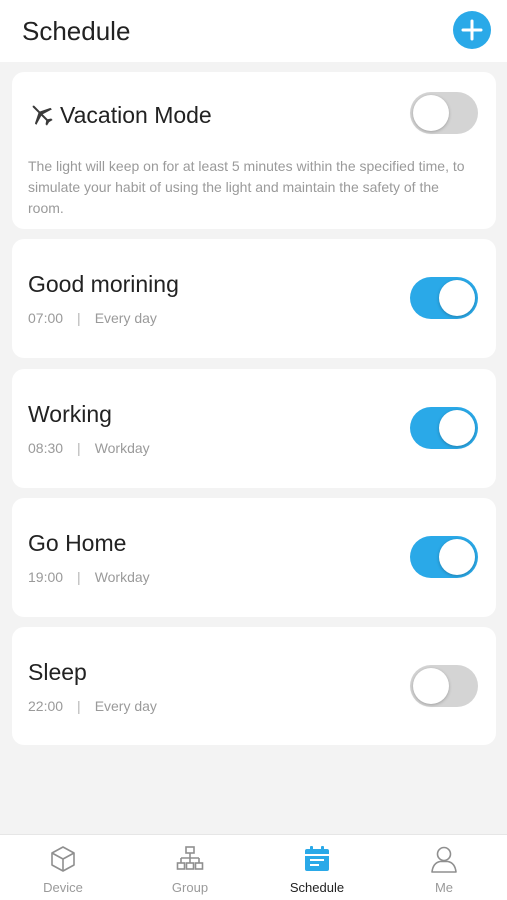 The width and height of the screenshot is (507, 900). I want to click on vacation-mode-toggle, so click(444, 113).